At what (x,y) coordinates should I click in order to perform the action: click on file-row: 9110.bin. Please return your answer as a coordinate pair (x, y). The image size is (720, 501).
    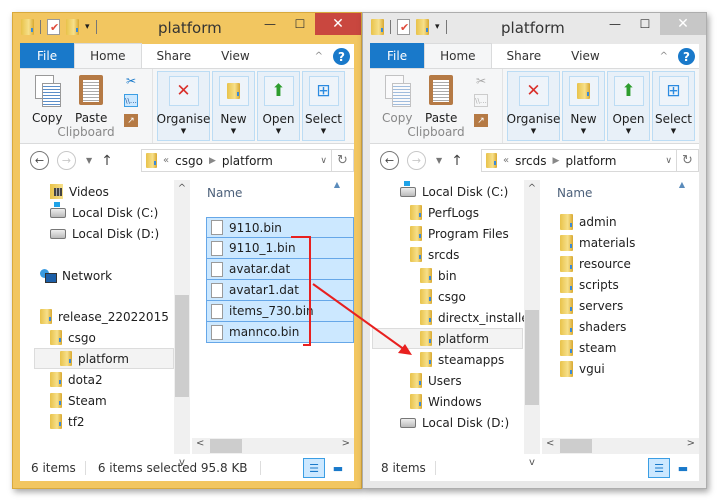
    Looking at the image, I should click on (280, 227).